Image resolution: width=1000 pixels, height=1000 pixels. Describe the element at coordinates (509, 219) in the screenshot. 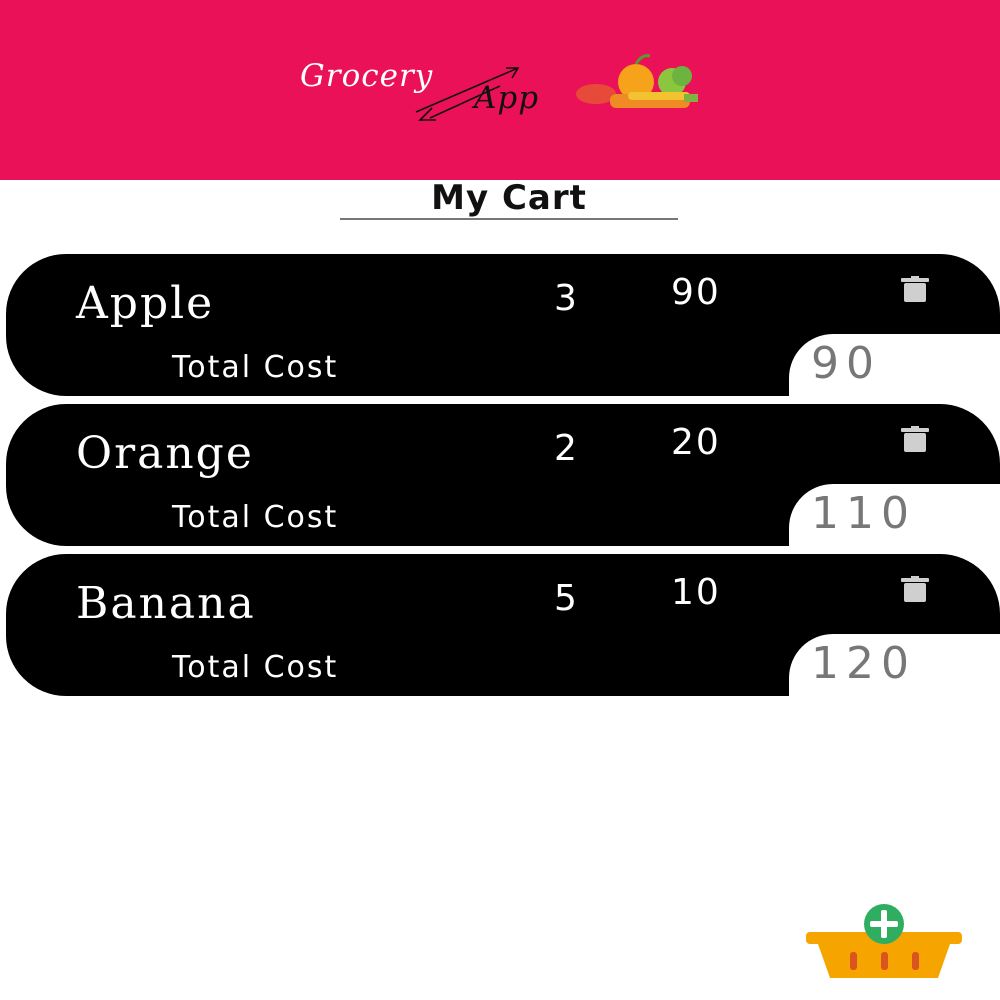

I see `title-underline` at that location.